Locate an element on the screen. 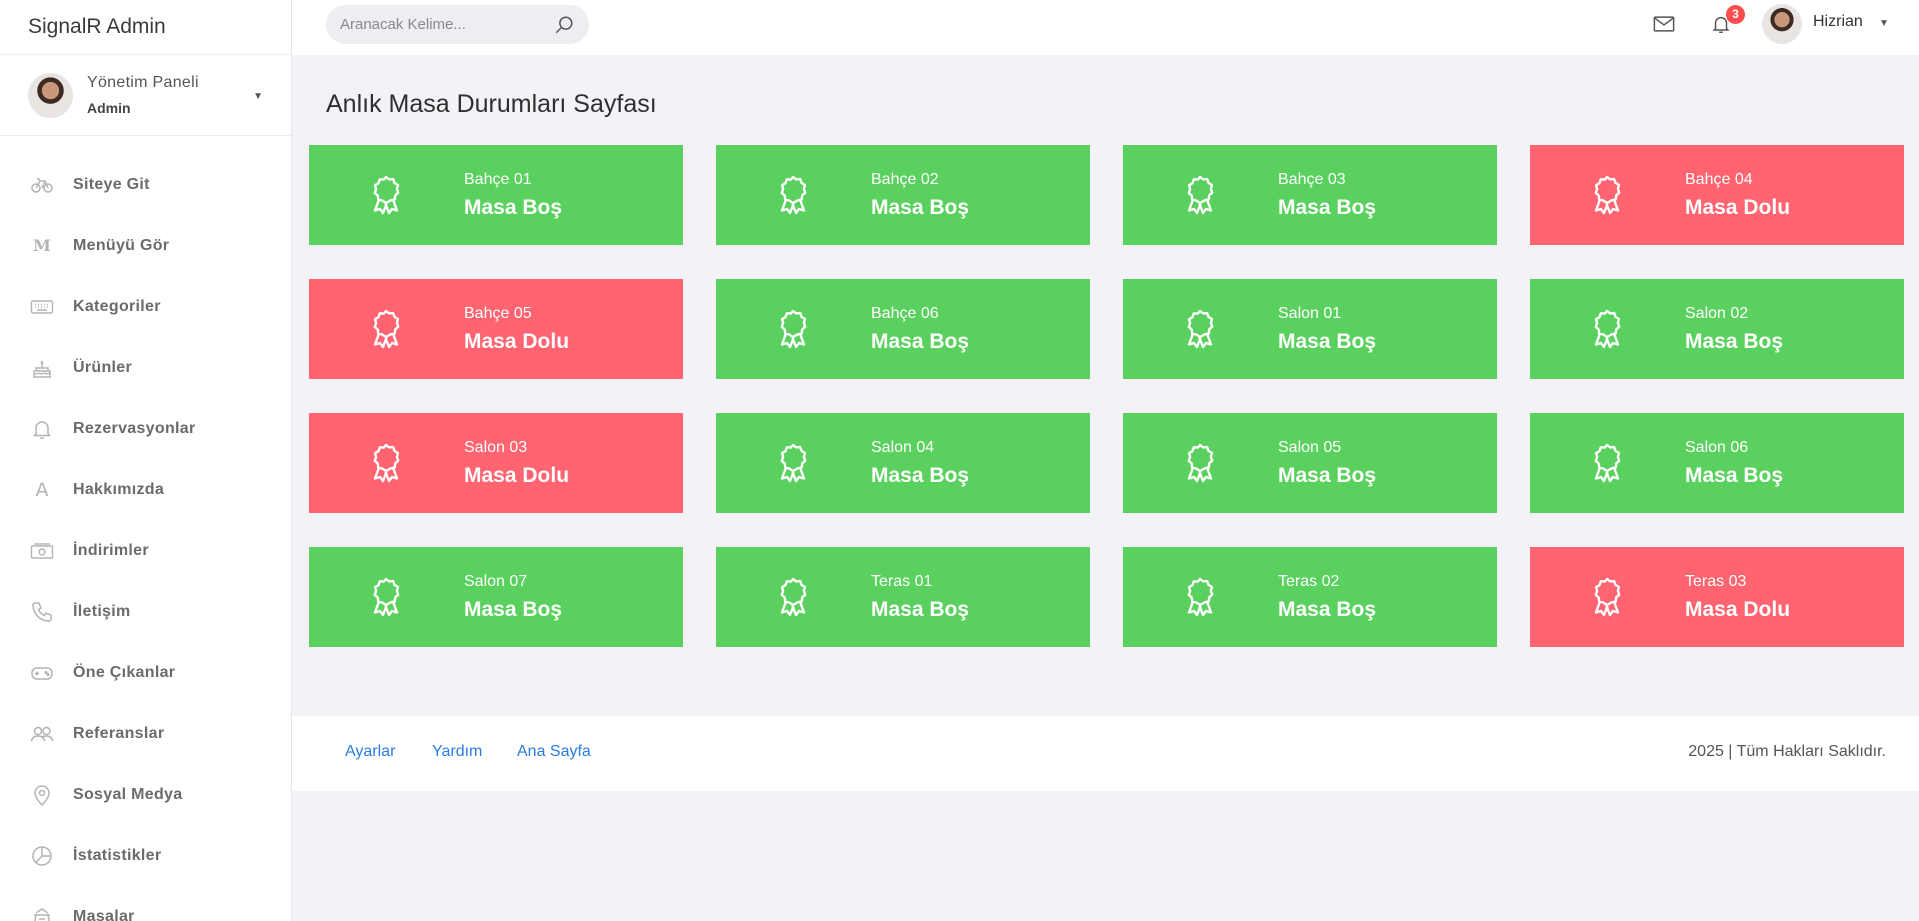  table-name: Bahçe 05 is located at coordinates (498, 313).